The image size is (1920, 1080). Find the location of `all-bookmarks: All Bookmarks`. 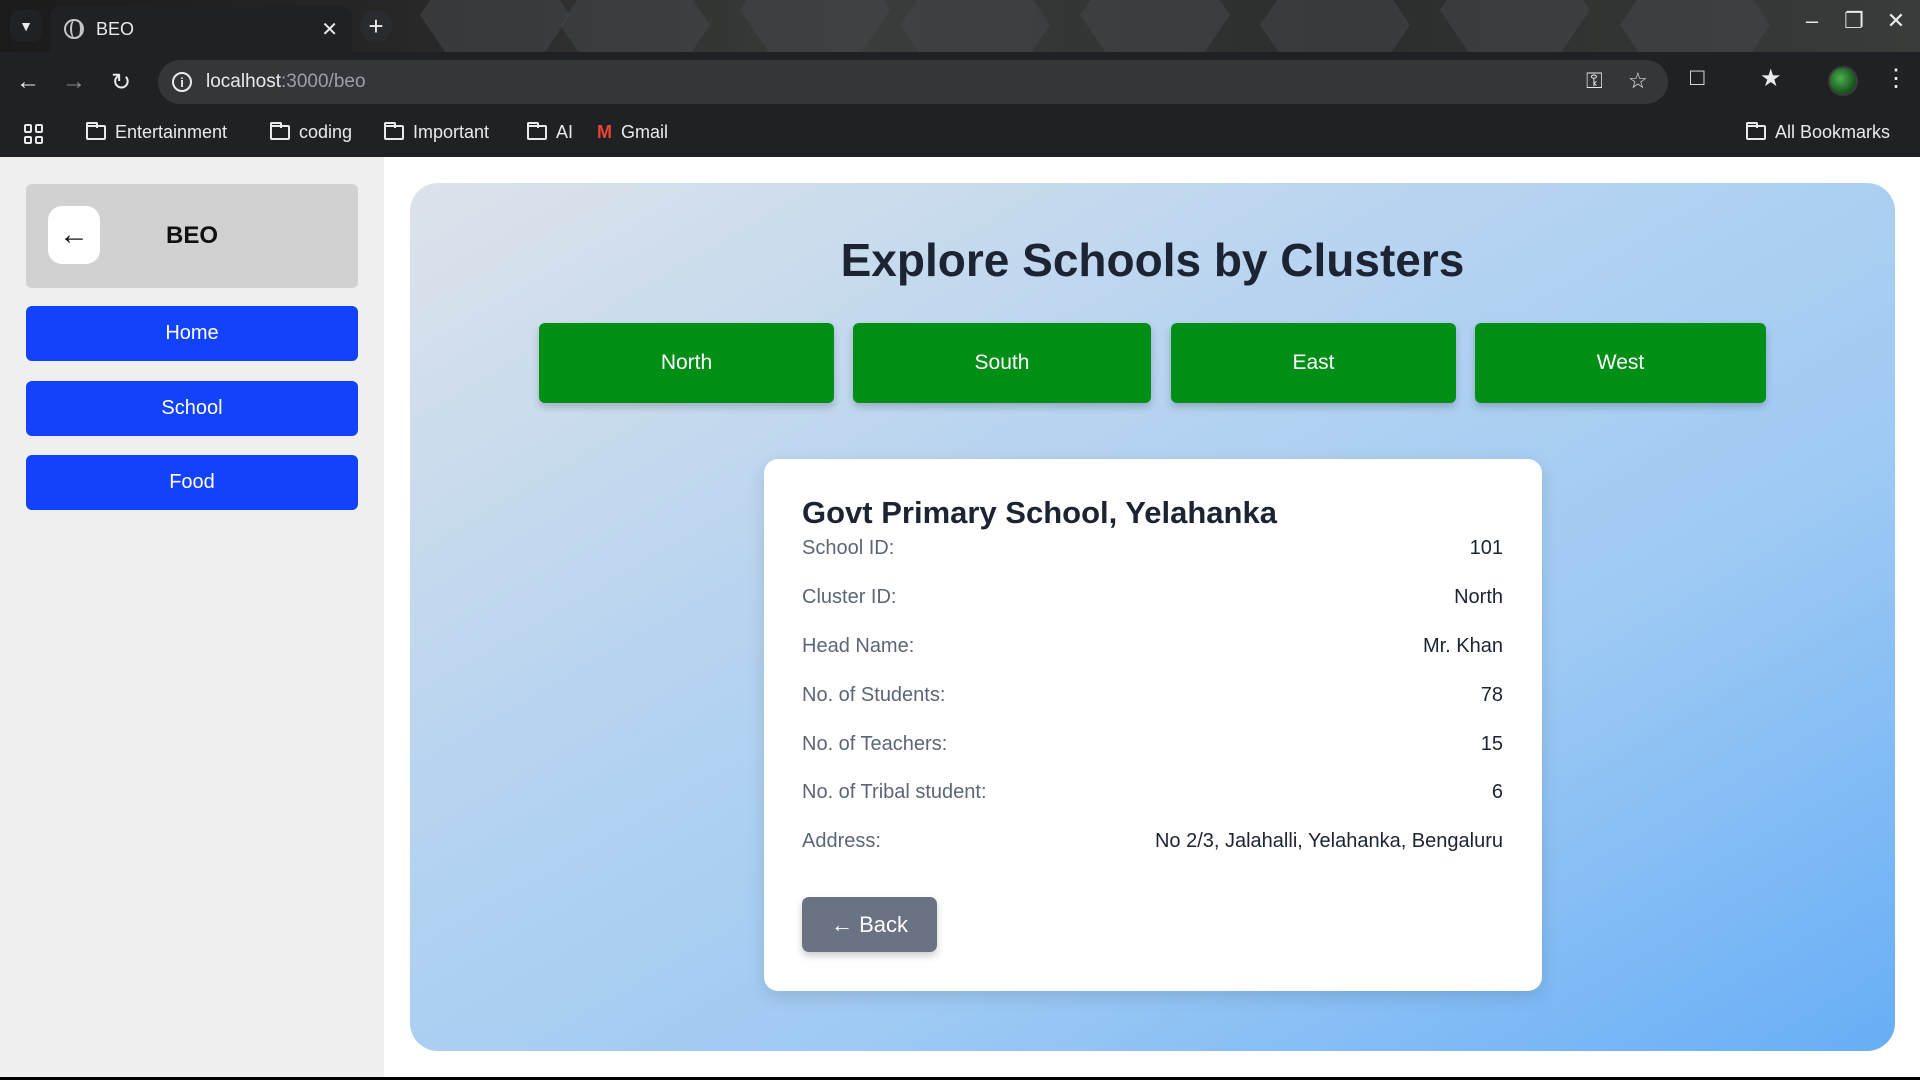

all-bookmarks: All Bookmarks is located at coordinates (1818, 132).